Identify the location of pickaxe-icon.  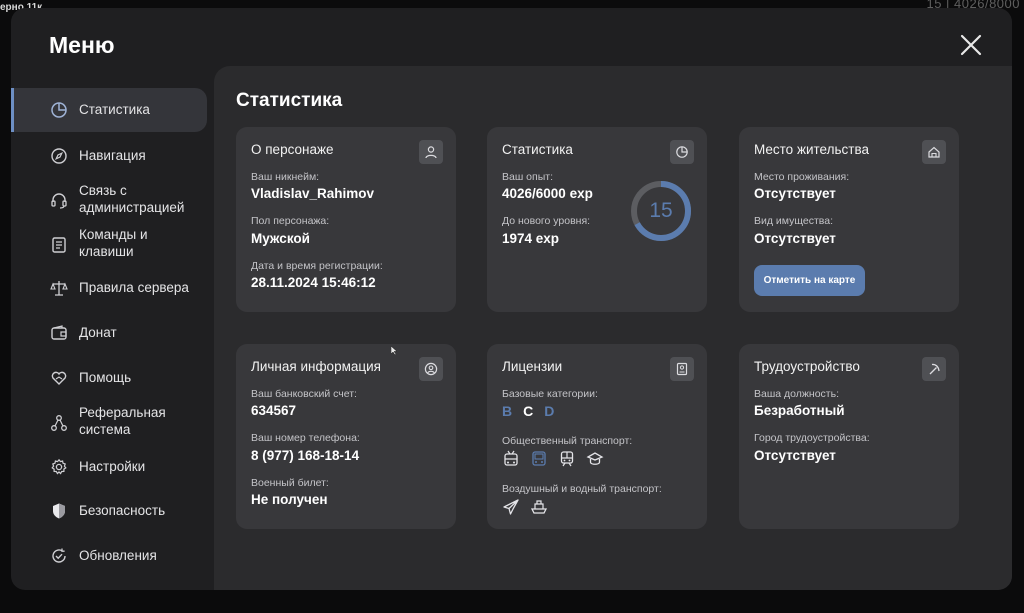
(934, 369).